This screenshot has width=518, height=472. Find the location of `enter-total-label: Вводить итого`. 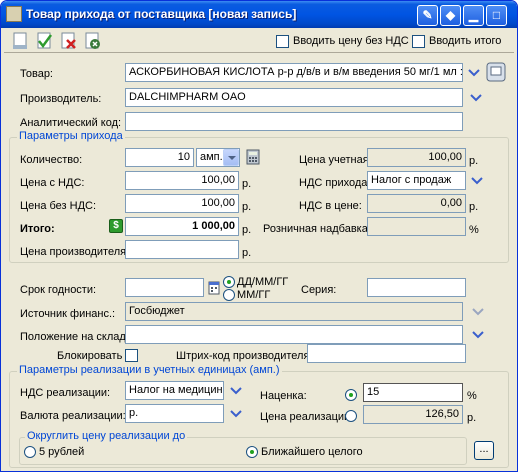

enter-total-label: Вводить итого is located at coordinates (465, 41).